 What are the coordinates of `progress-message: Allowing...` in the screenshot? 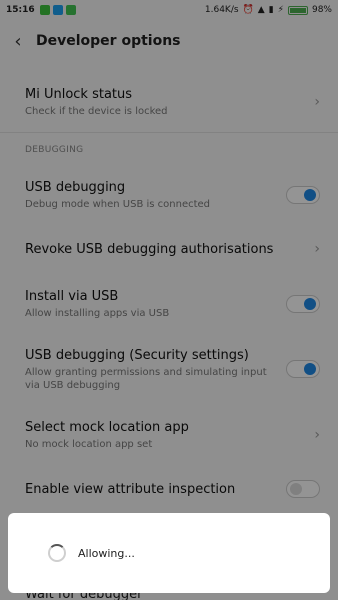 It's located at (106, 553).